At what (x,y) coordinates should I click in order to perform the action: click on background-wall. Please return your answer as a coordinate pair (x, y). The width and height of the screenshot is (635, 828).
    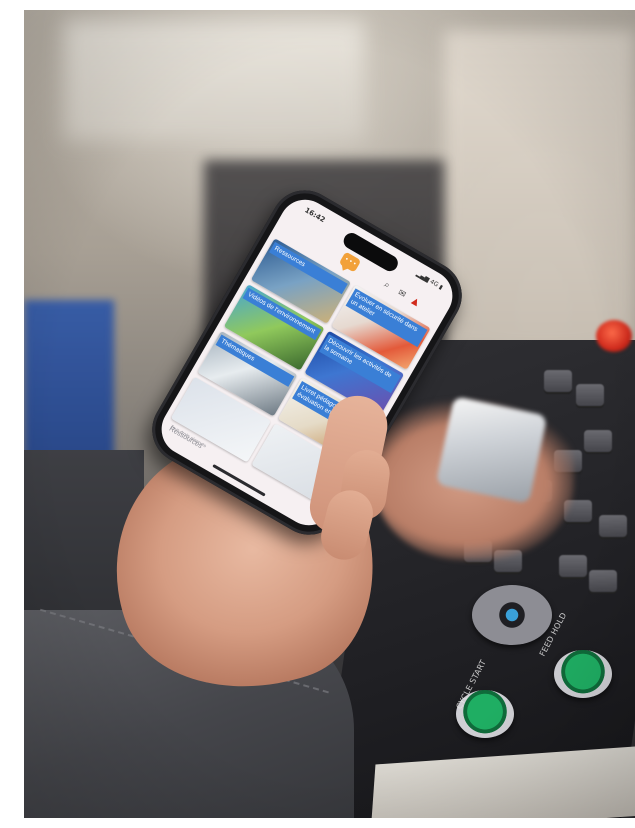
    Looking at the image, I should click on (539, 190).